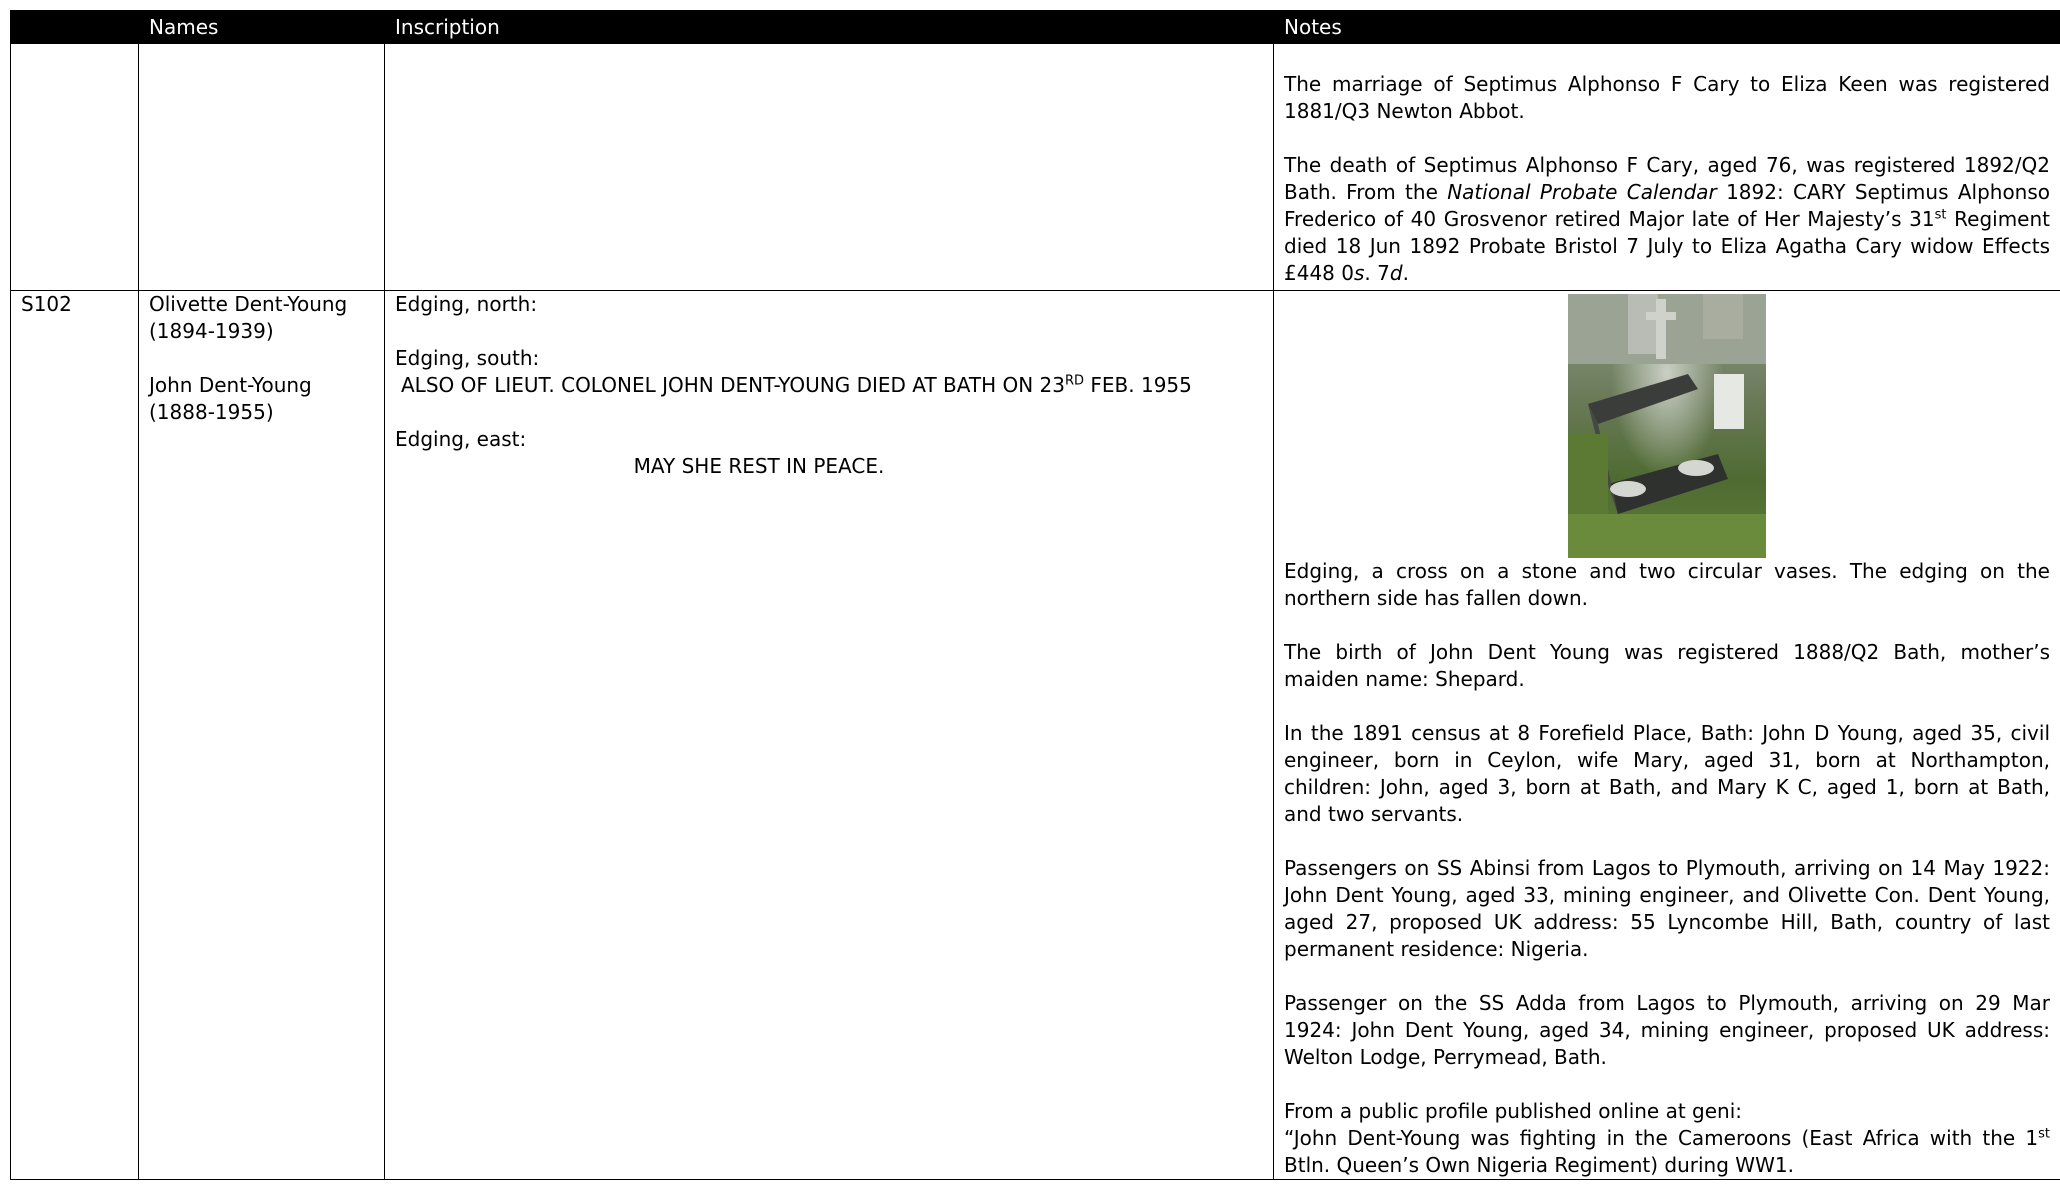 The height and width of the screenshot is (1204, 2060). I want to click on photo-wrapper, so click(1667, 424).